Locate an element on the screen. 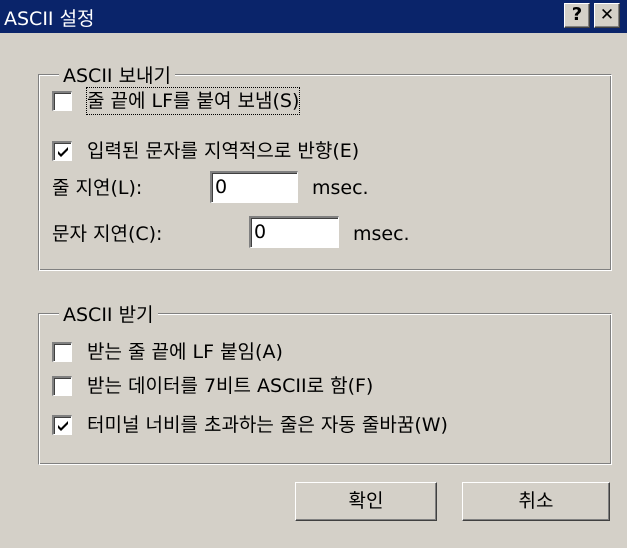  line-delay-unit: msec. is located at coordinates (340, 188).